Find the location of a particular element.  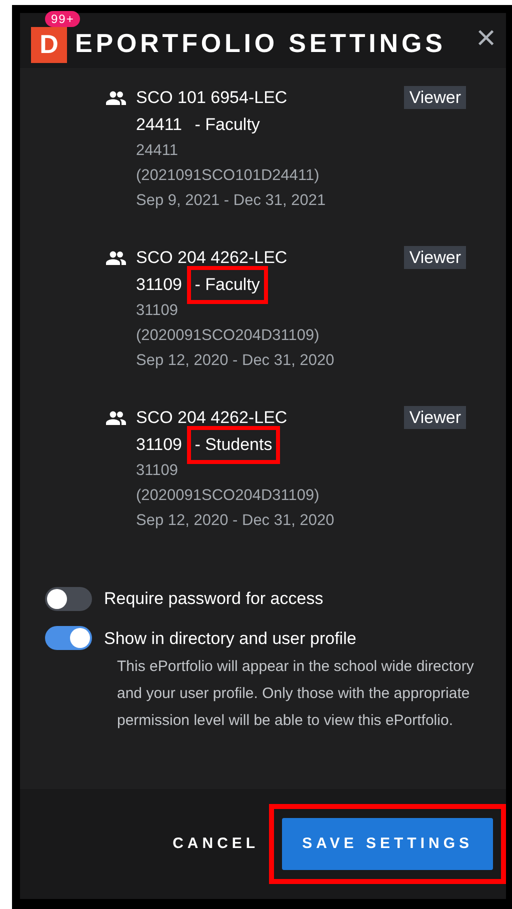

setting-label: Require password for access is located at coordinates (214, 599).